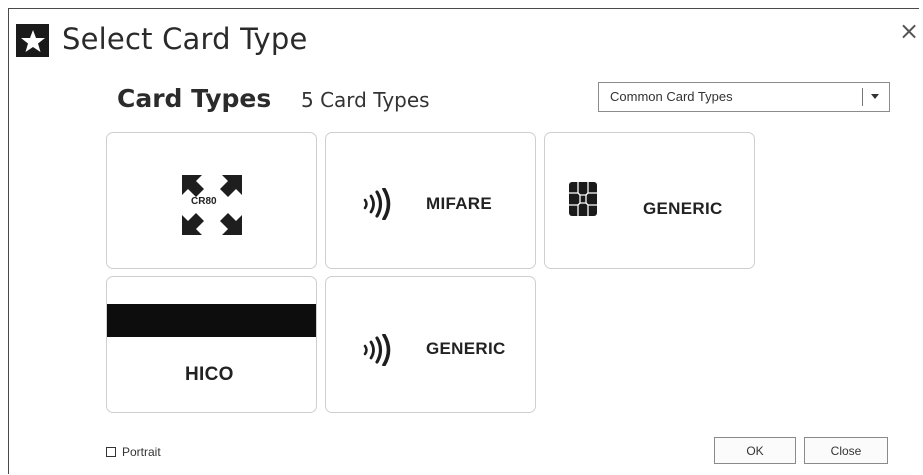  What do you see at coordinates (185, 39) in the screenshot?
I see `dialog-title: Select Card Type` at bounding box center [185, 39].